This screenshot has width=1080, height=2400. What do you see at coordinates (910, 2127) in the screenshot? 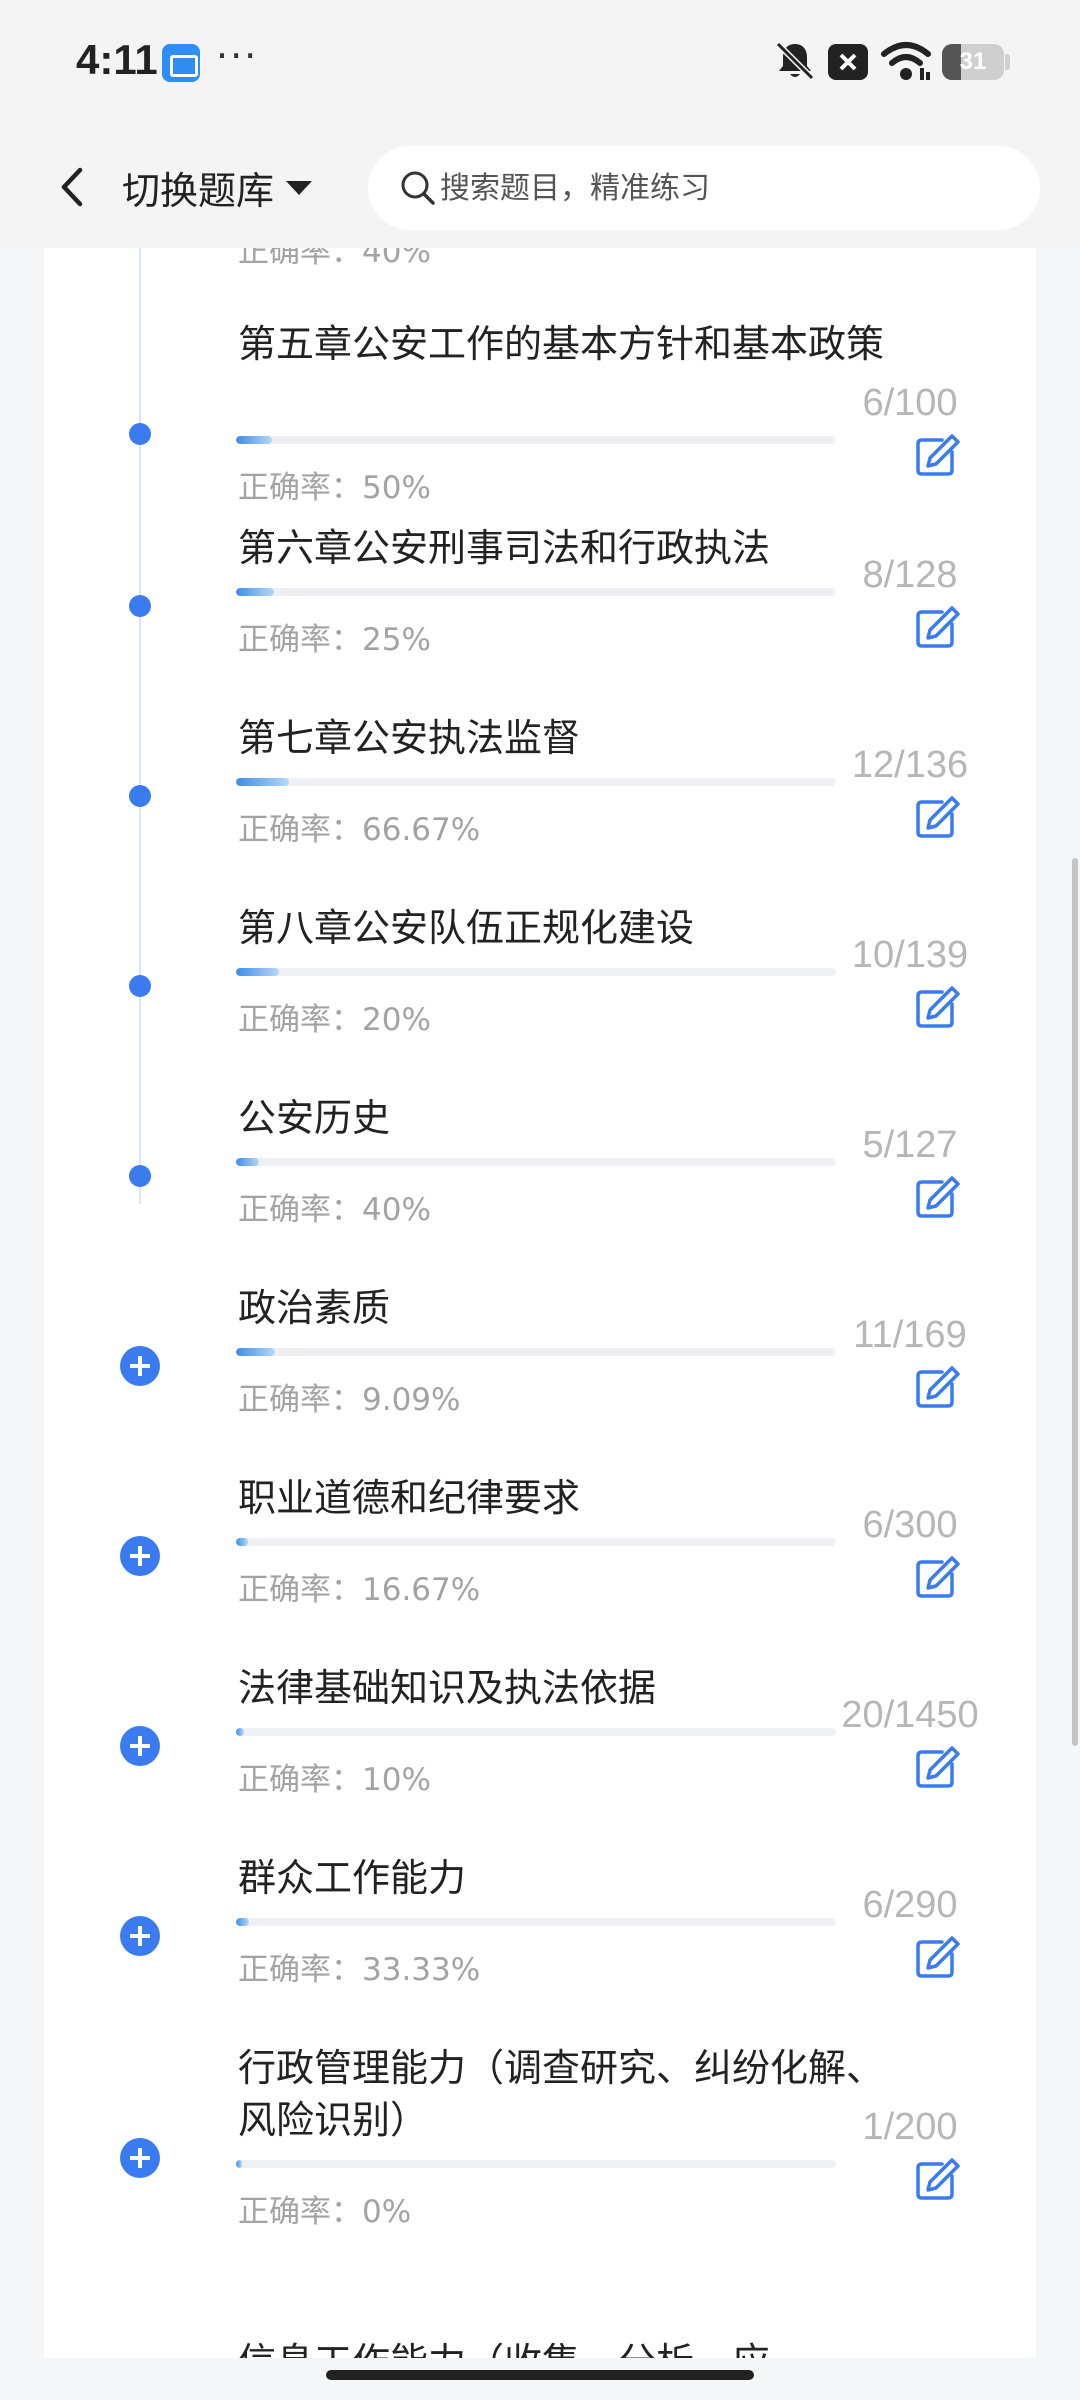
I see `question-count: 1/200` at bounding box center [910, 2127].